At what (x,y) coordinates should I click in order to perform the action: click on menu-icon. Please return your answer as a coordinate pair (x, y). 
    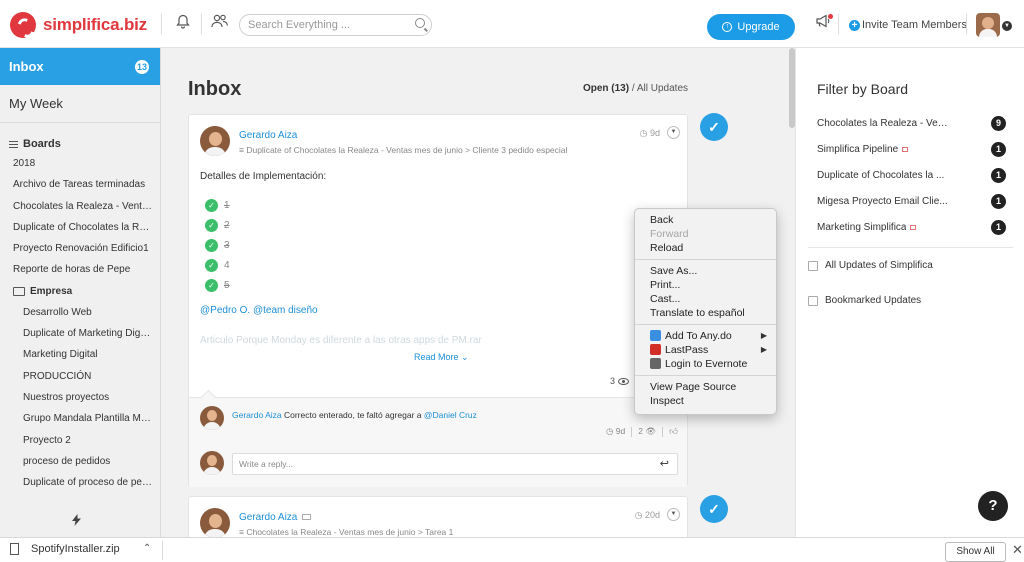
    Looking at the image, I should click on (13, 144).